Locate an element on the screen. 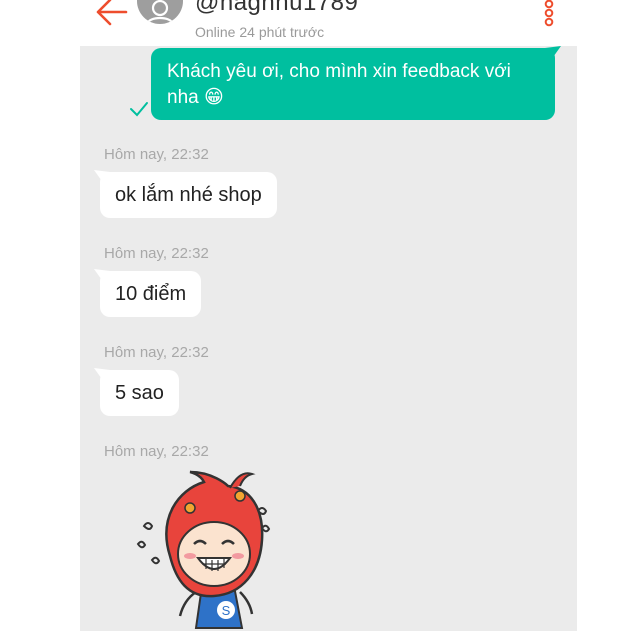  user-icon is located at coordinates (160, 12).